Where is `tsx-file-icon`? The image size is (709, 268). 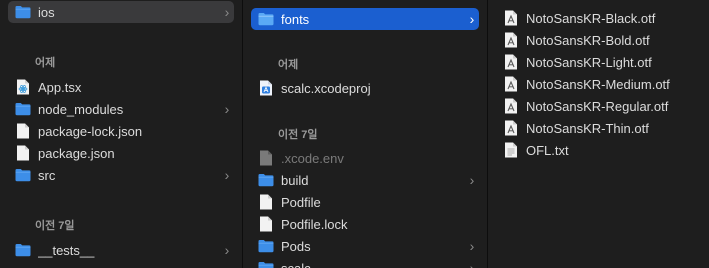
tsx-file-icon is located at coordinates (23, 87).